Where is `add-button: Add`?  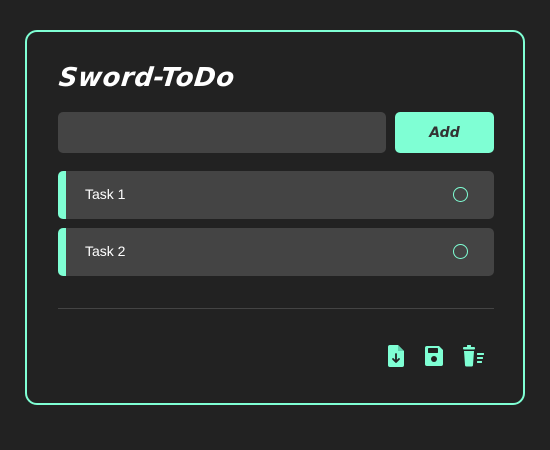 add-button: Add is located at coordinates (444, 132).